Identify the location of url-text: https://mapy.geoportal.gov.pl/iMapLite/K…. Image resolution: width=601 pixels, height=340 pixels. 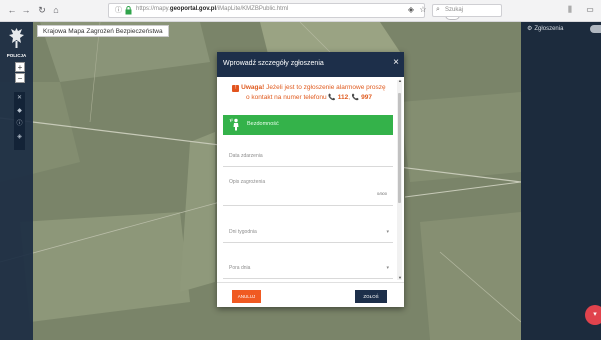
(212, 9).